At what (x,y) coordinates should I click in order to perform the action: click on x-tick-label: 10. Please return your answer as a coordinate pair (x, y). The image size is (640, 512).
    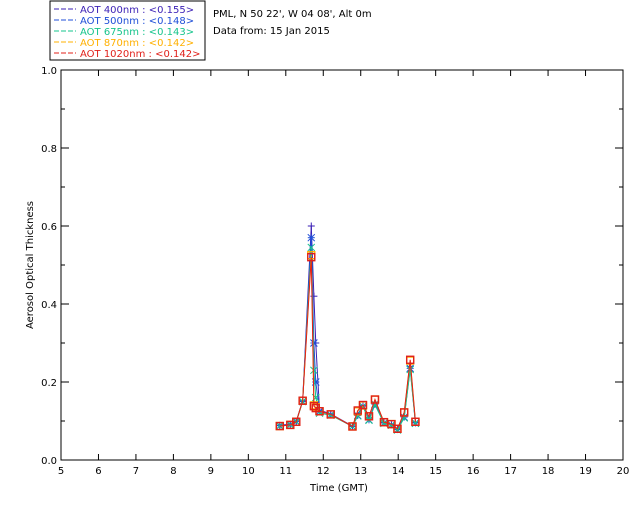
    Looking at the image, I should click on (248, 471).